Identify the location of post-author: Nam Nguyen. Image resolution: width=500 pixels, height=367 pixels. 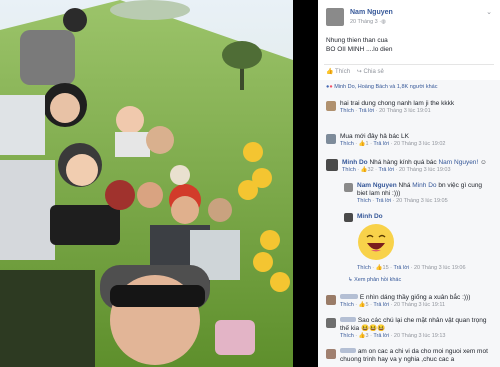
(371, 12).